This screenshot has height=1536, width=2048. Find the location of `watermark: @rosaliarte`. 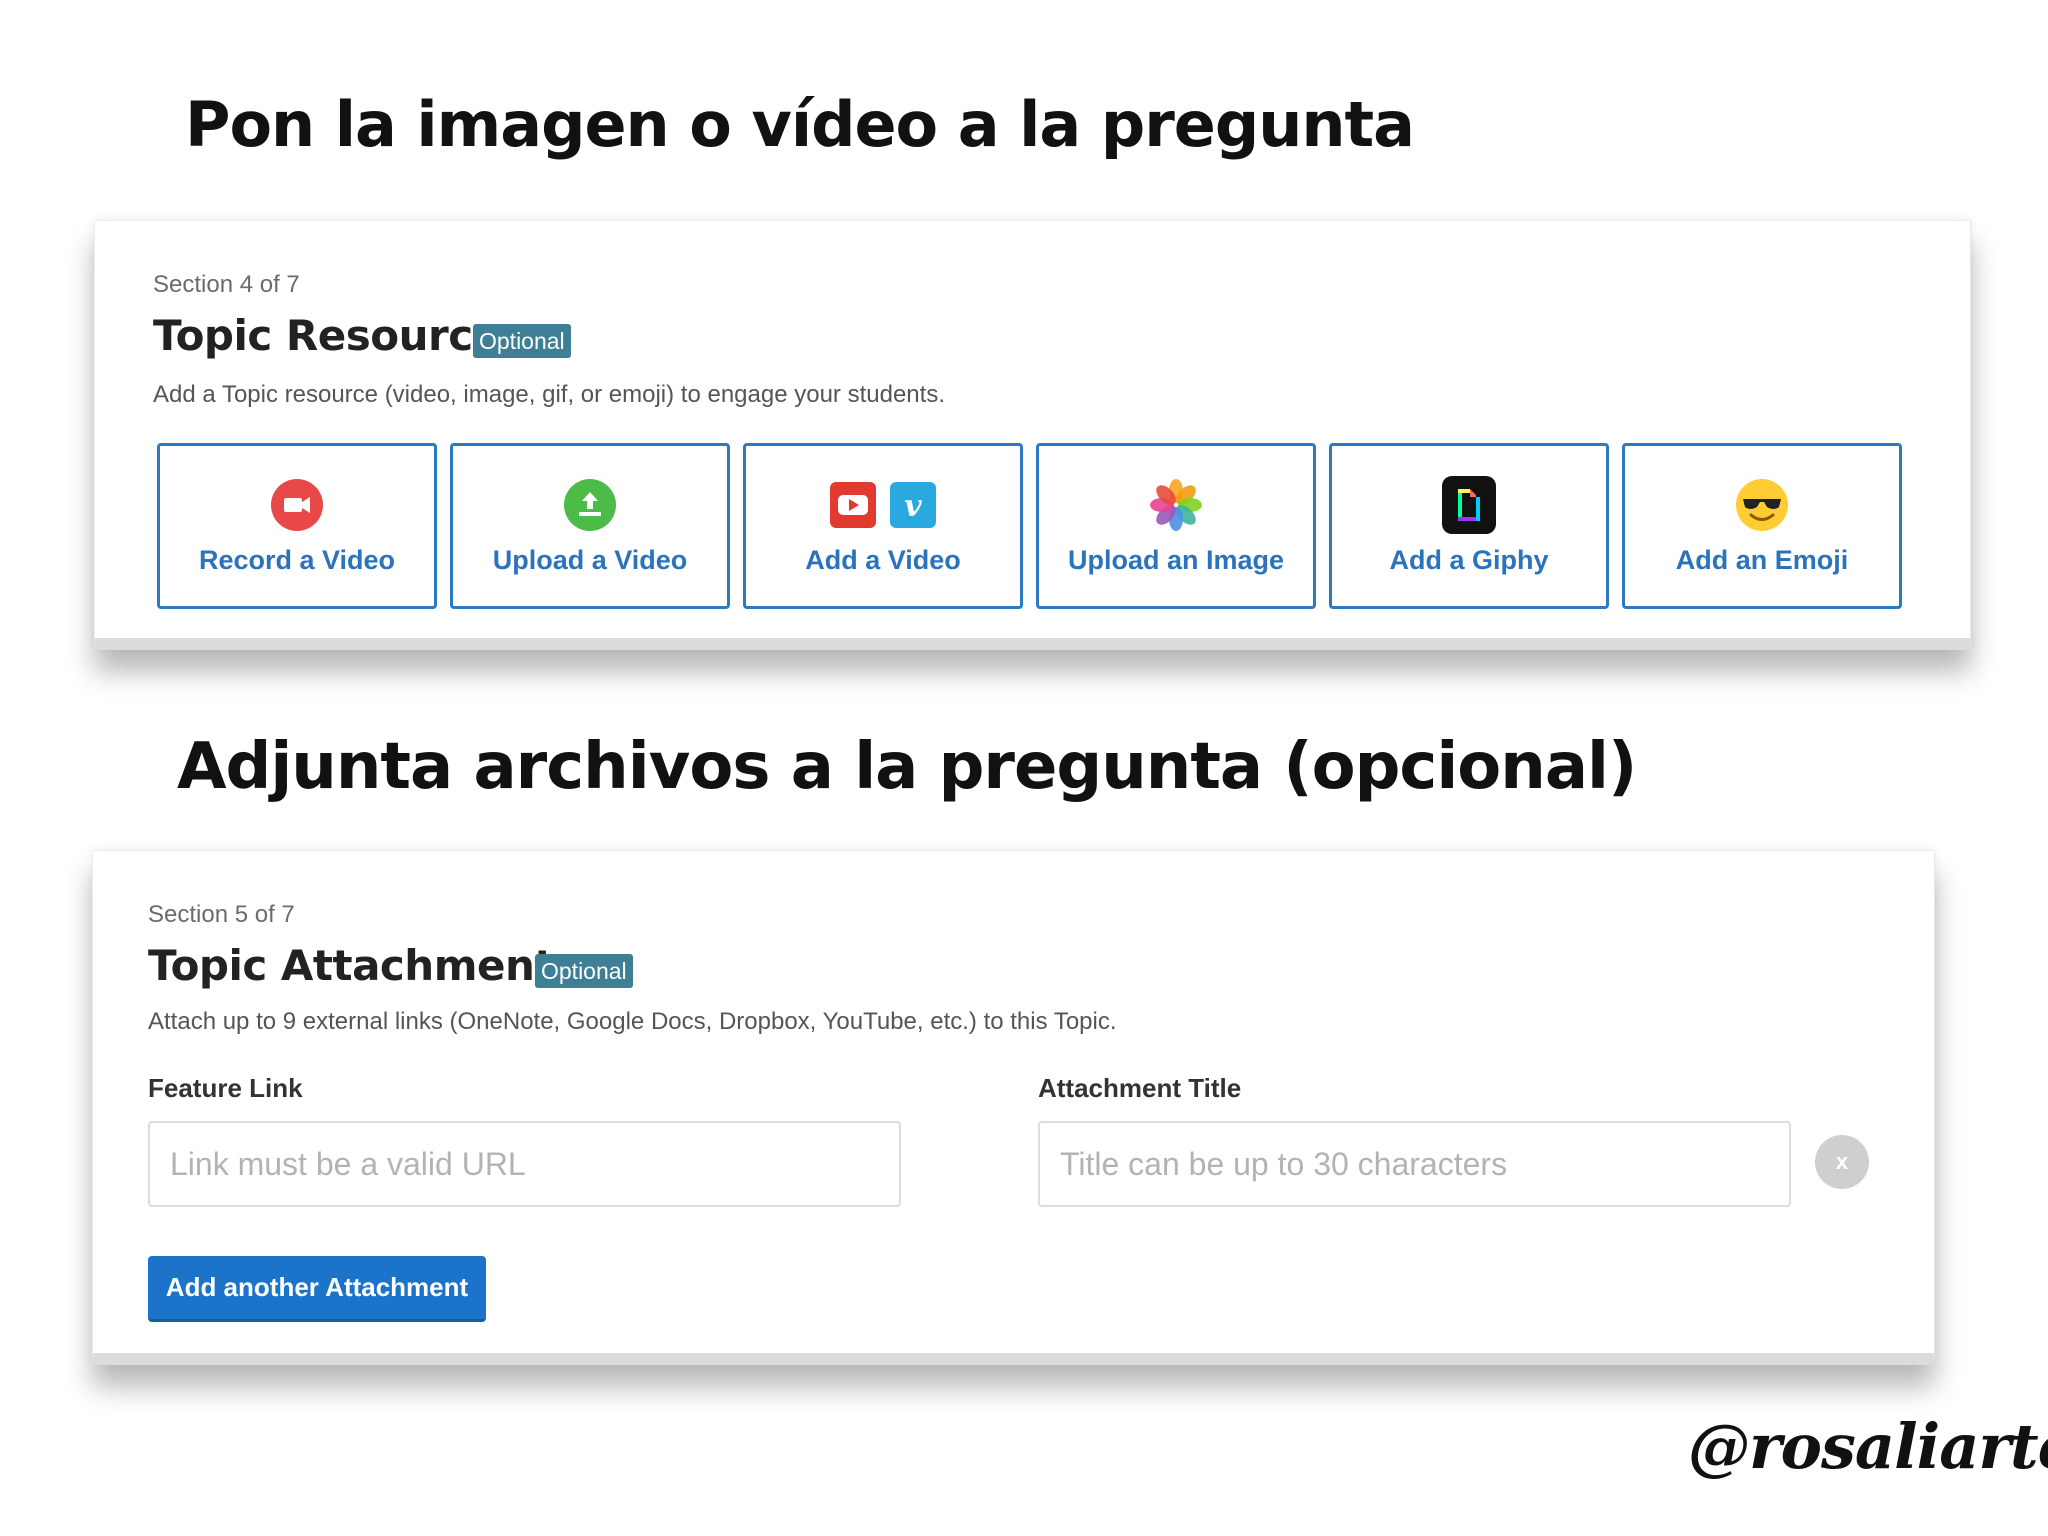

watermark: @rosaliarte is located at coordinates (1868, 1446).